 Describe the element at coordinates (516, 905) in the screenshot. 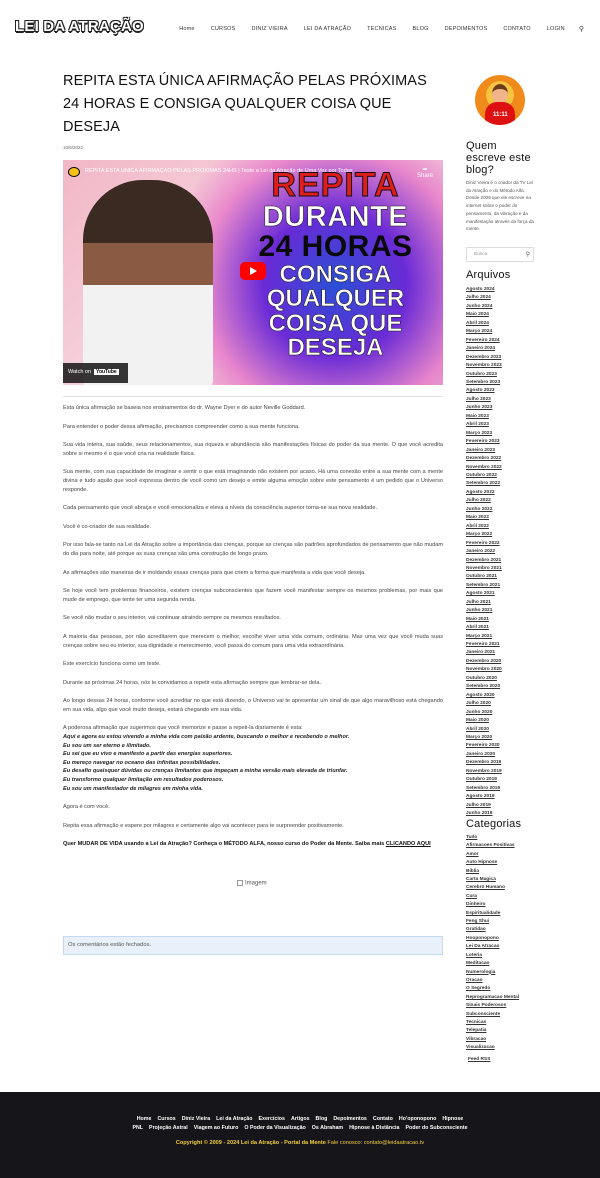

I see `category-link: Dinheiro` at that location.